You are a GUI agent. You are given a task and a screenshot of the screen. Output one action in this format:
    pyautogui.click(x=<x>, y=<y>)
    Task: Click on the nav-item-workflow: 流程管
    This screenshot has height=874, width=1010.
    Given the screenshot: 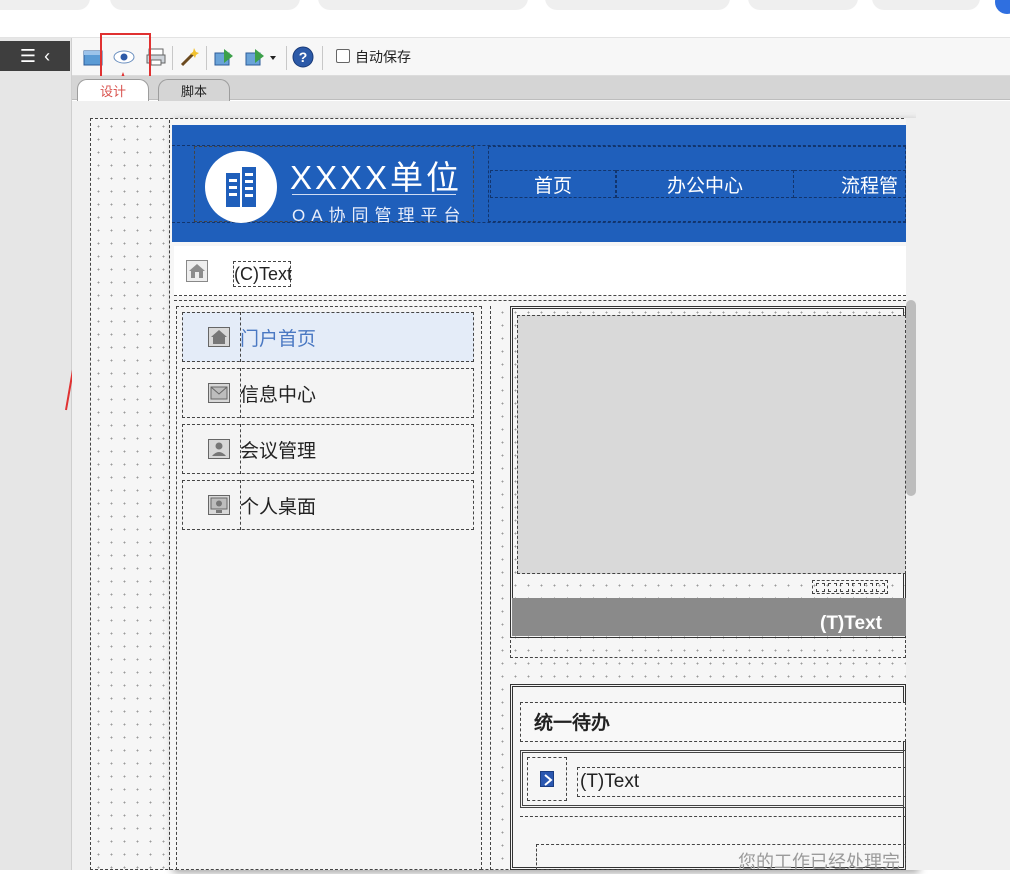 What is the action you would take?
    pyautogui.click(x=850, y=184)
    